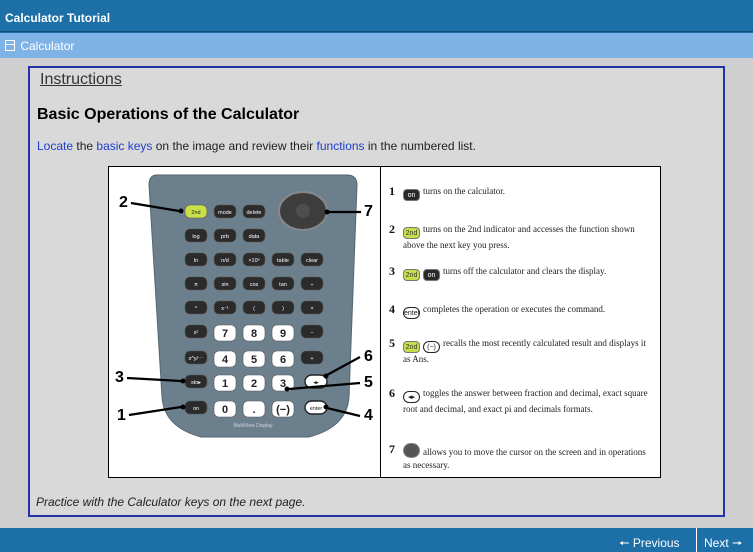 The height and width of the screenshot is (552, 753). I want to click on calc-key-label: ◂▸, so click(316, 383).